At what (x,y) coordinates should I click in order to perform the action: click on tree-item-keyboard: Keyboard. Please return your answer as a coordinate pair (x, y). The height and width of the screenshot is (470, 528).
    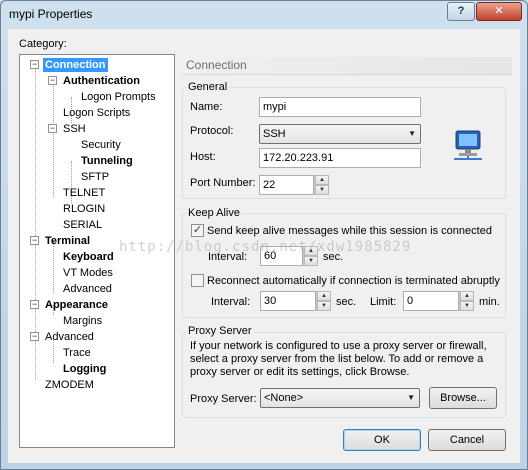
    Looking at the image, I should click on (88, 257).